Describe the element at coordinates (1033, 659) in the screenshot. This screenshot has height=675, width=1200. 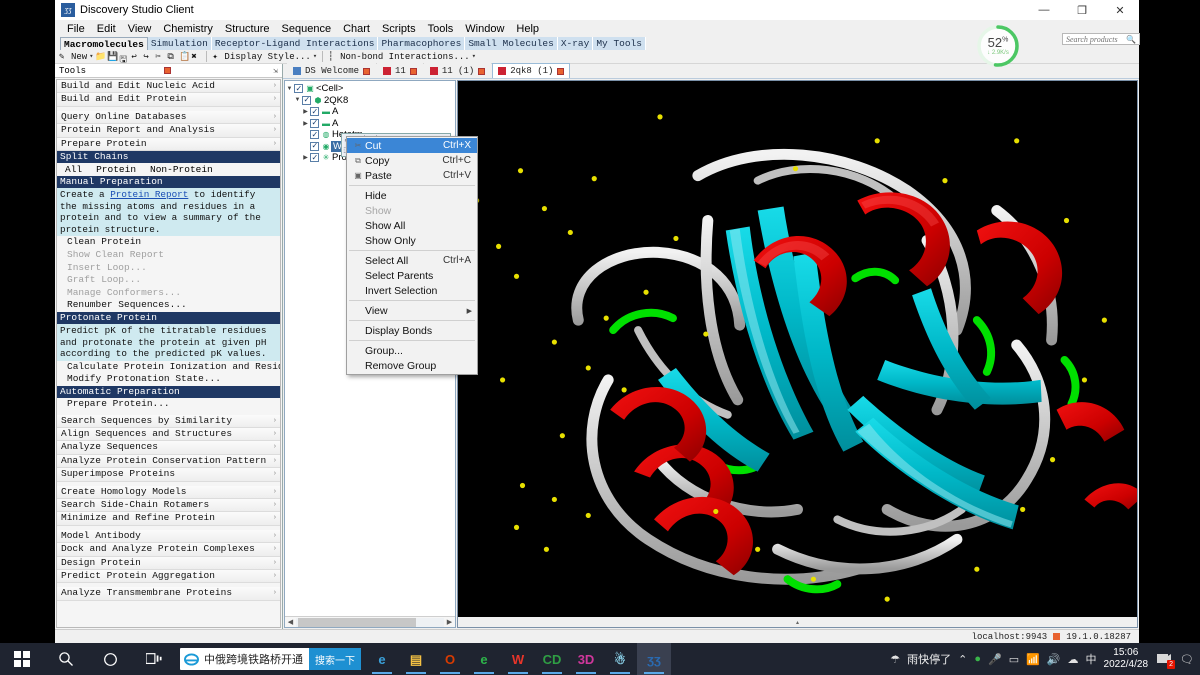
I see `wifi-icon: 📶` at that location.